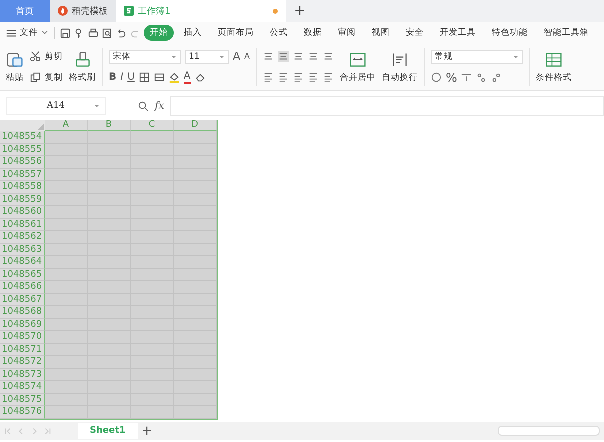 The width and height of the screenshot is (604, 442). I want to click on cell-style-icon, so click(159, 77).